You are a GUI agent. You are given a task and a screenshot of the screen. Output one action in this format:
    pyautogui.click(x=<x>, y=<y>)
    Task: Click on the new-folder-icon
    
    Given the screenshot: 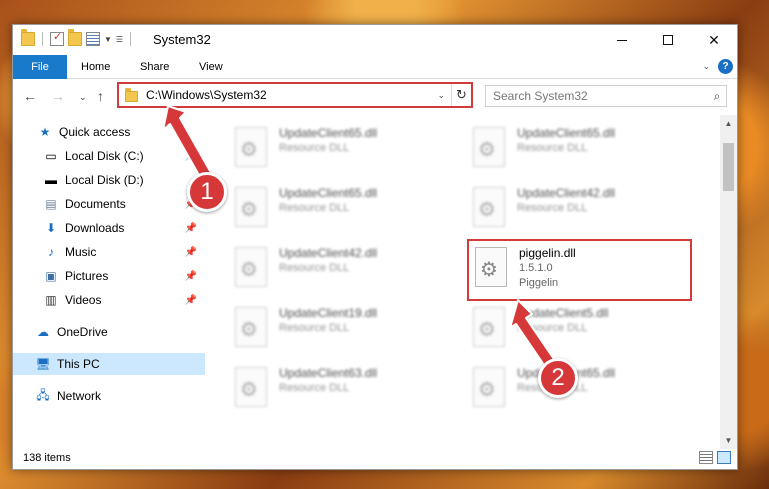 What is the action you would take?
    pyautogui.click(x=75, y=37)
    